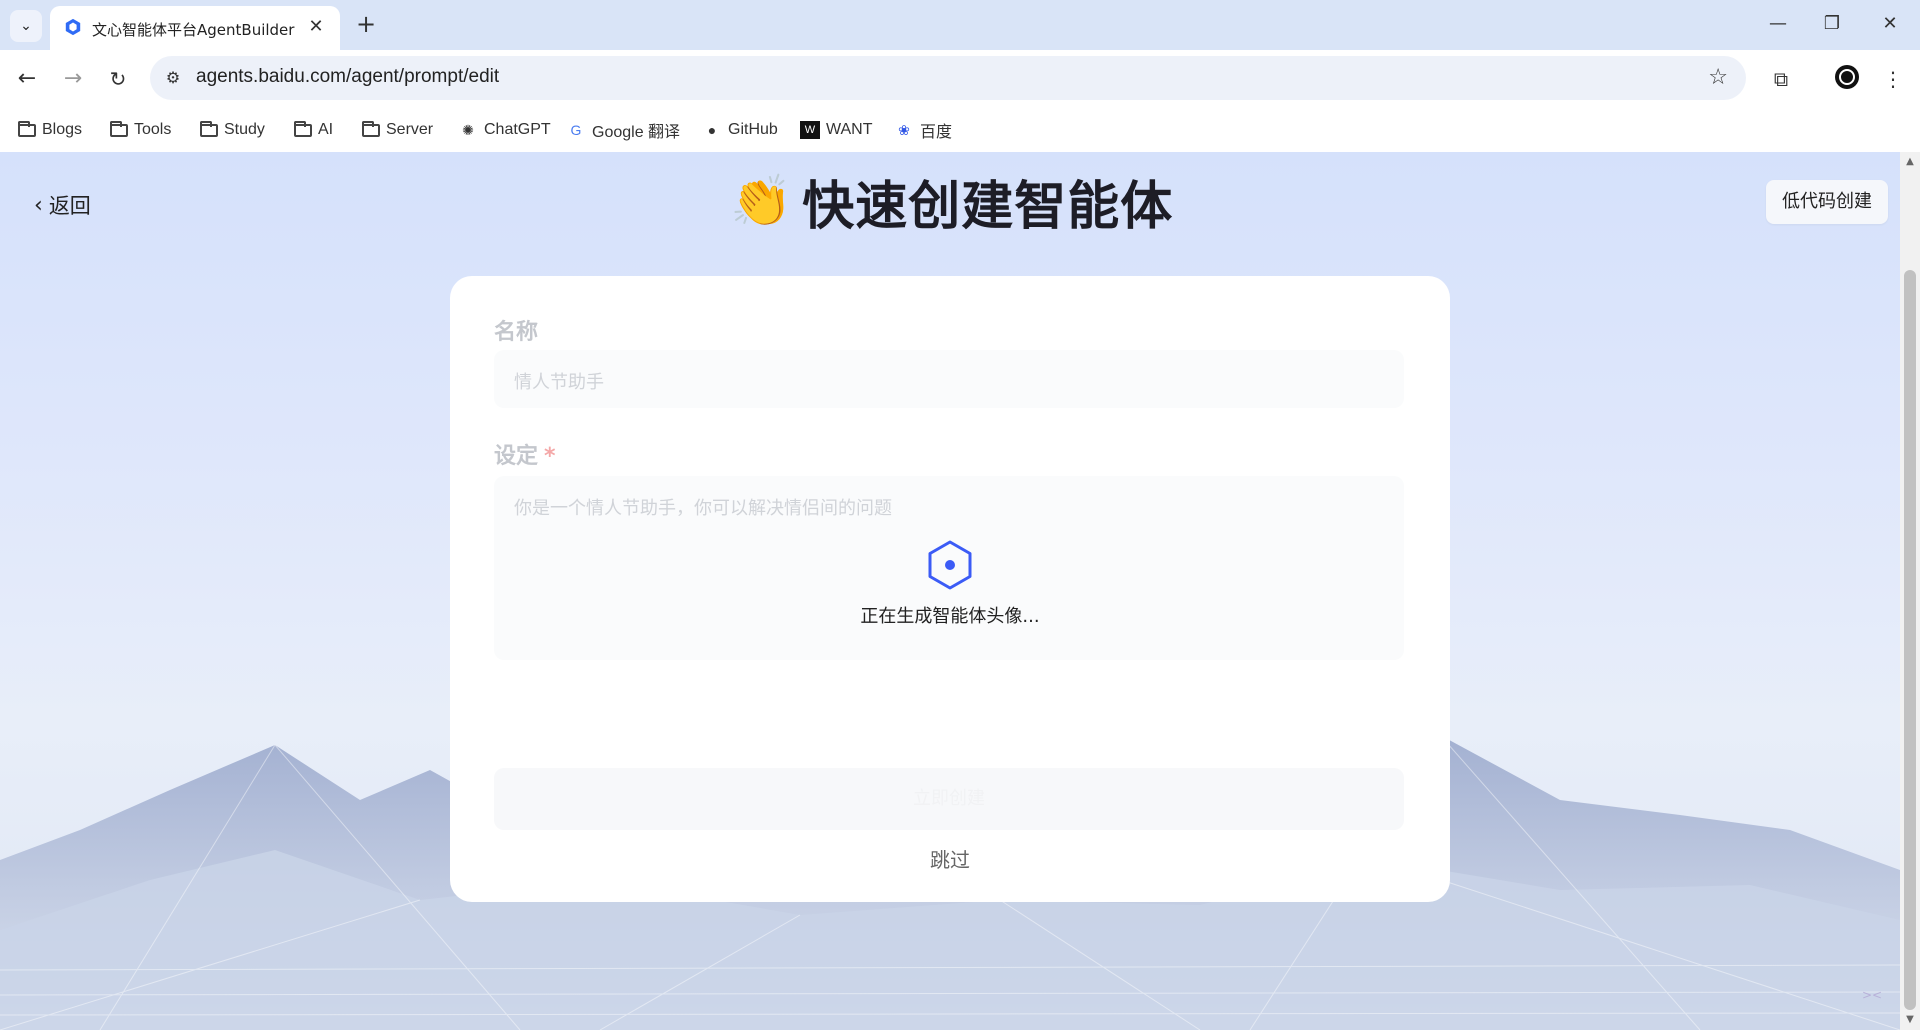  What do you see at coordinates (313, 130) in the screenshot?
I see `bookmark-ai: AI` at bounding box center [313, 130].